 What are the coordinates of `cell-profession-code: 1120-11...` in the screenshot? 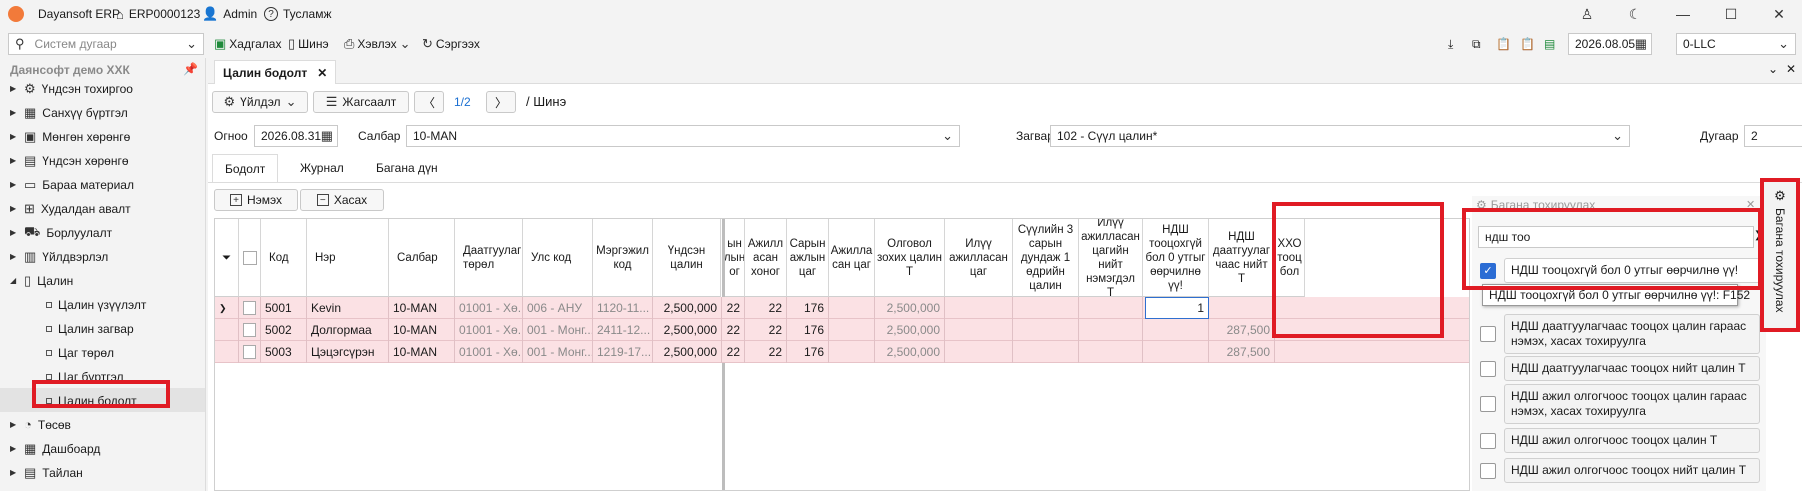 It's located at (623, 308).